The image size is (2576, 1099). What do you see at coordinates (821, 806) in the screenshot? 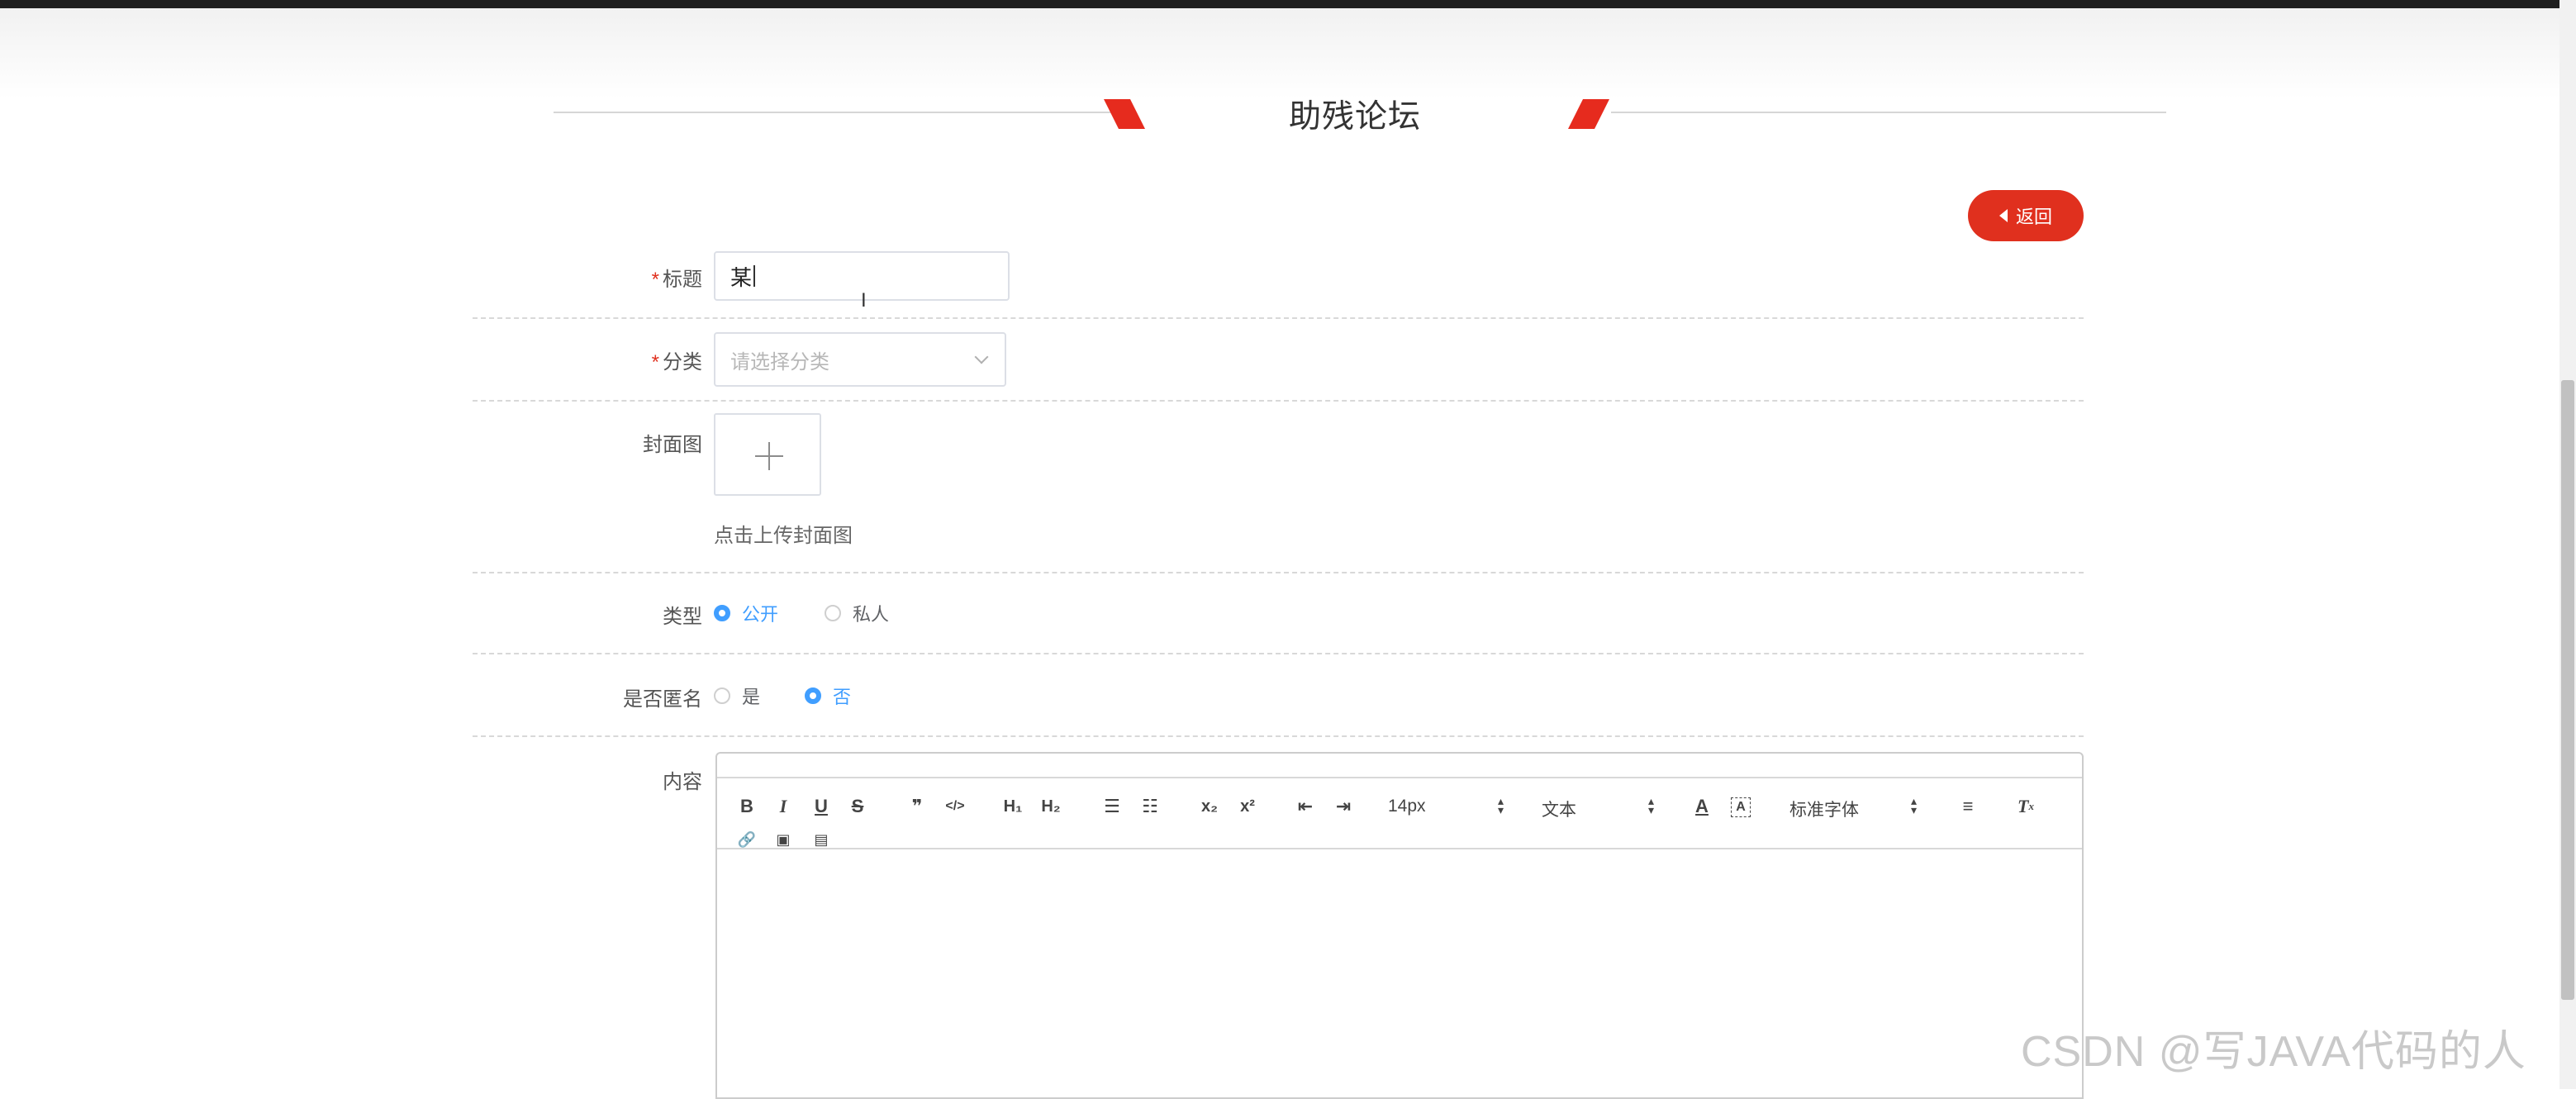
I see `underline-icon: U` at bounding box center [821, 806].